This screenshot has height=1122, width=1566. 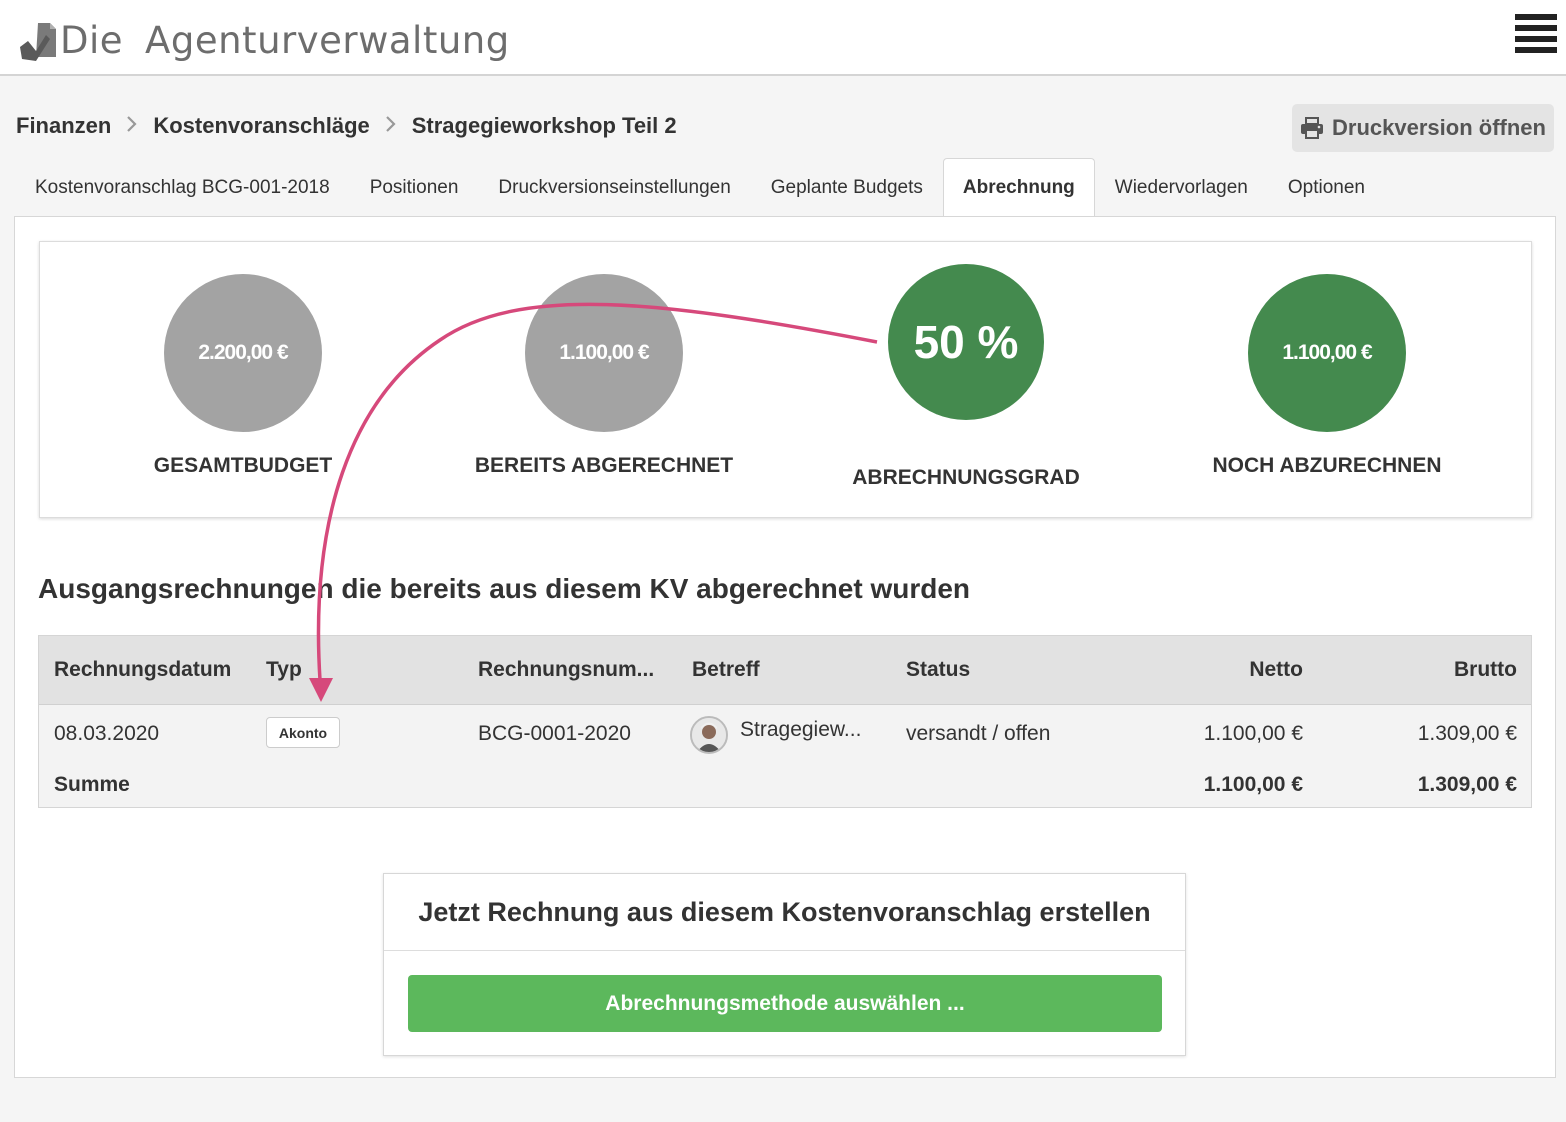 What do you see at coordinates (709, 735) in the screenshot?
I see `user-avatar` at bounding box center [709, 735].